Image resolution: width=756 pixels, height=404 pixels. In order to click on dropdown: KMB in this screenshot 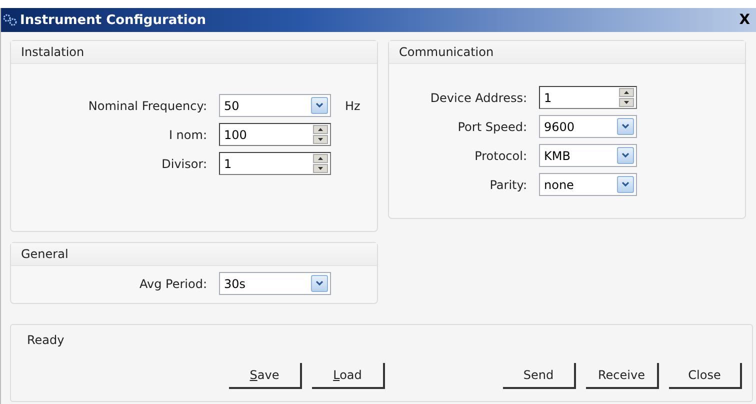, I will do `click(588, 155)`.